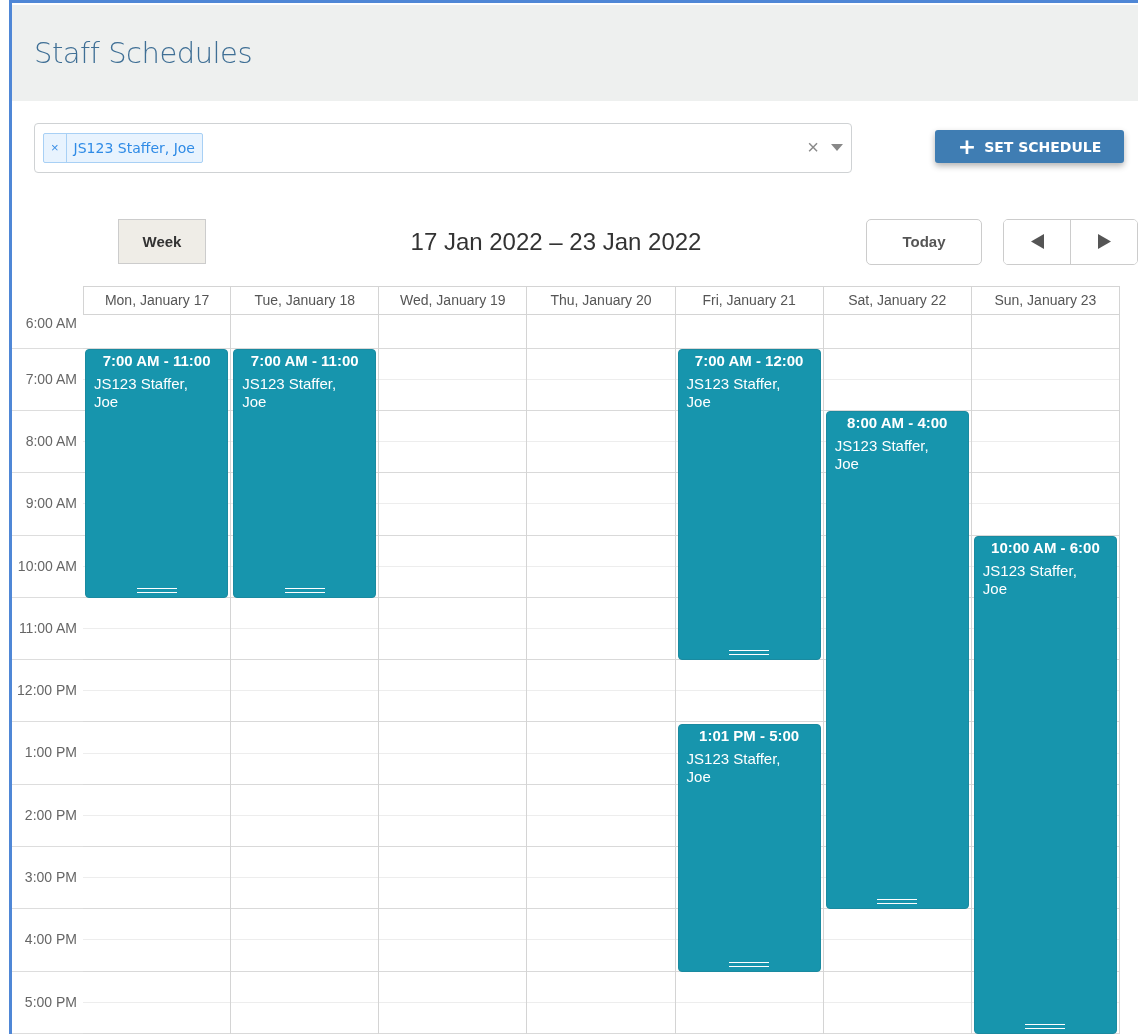 This screenshot has width=1138, height=1034. Describe the element at coordinates (601, 300) in the screenshot. I see `day-header: Thu, January 20` at that location.